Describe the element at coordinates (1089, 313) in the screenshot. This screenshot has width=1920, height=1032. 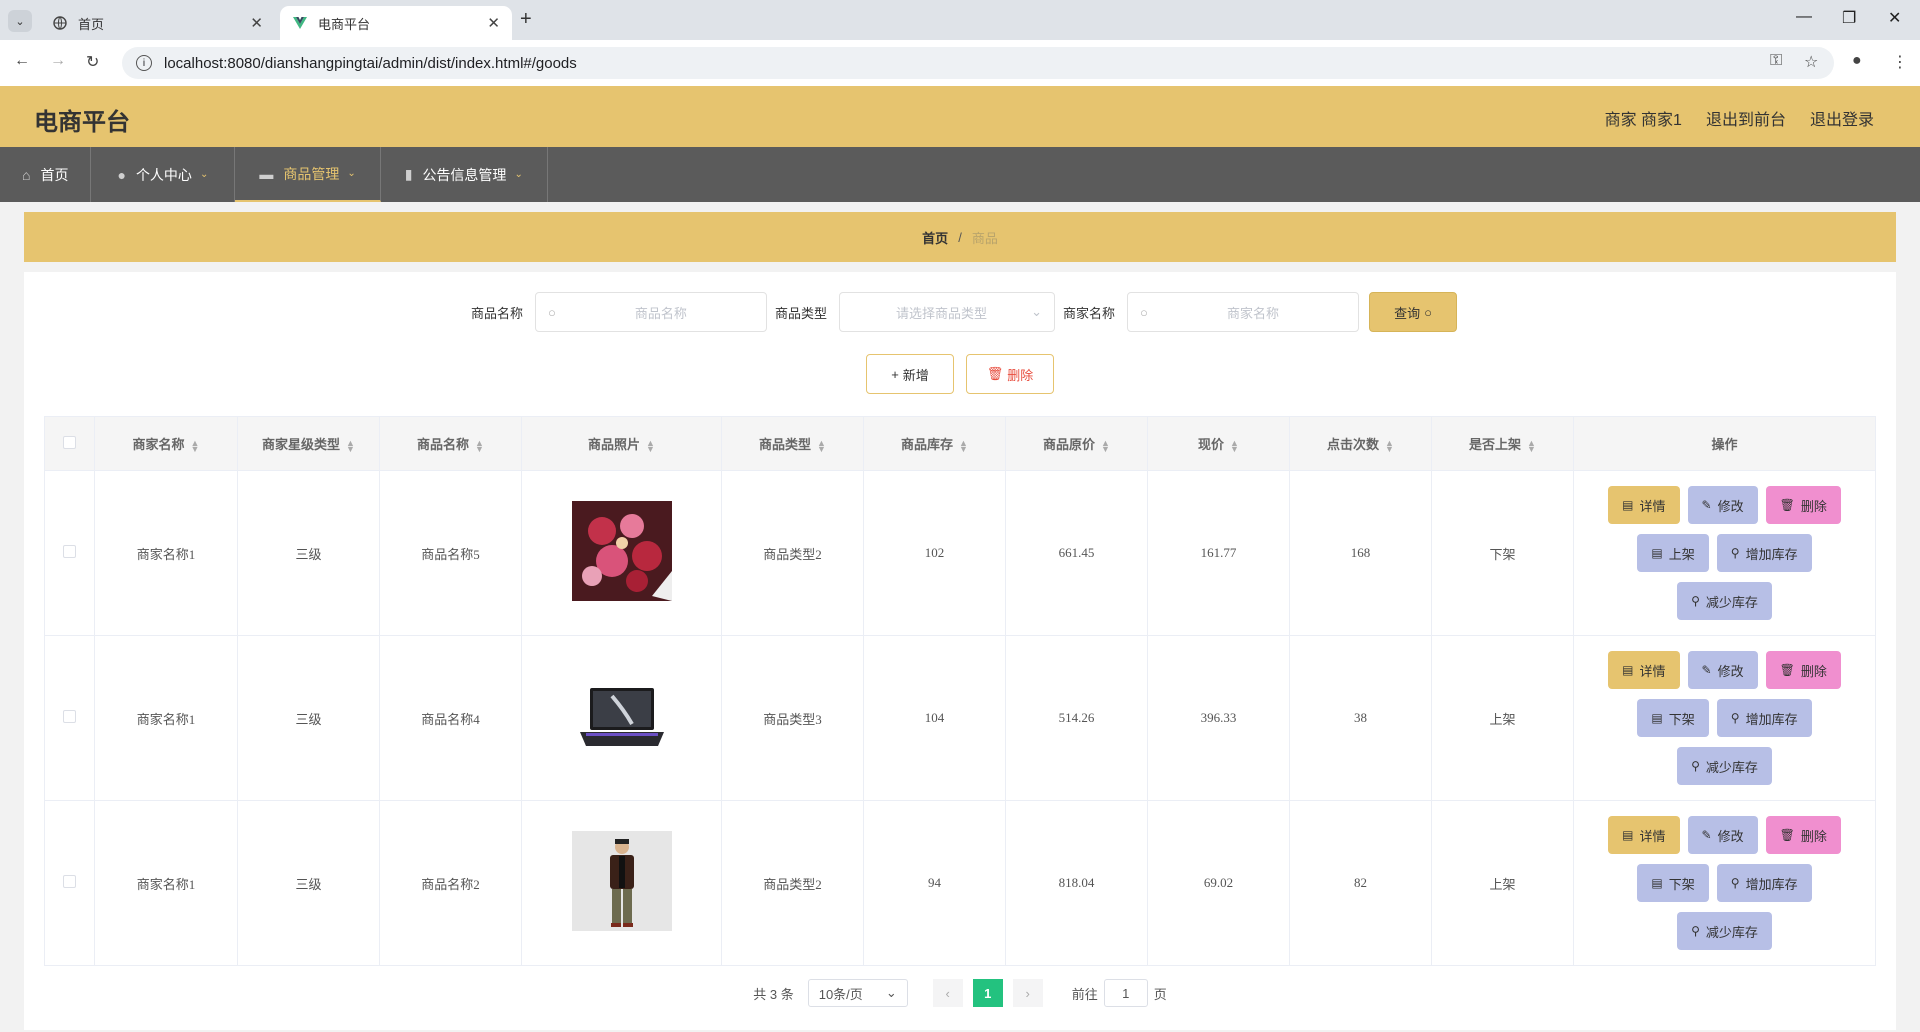
I see `merchant-name-label: 商家名称` at that location.